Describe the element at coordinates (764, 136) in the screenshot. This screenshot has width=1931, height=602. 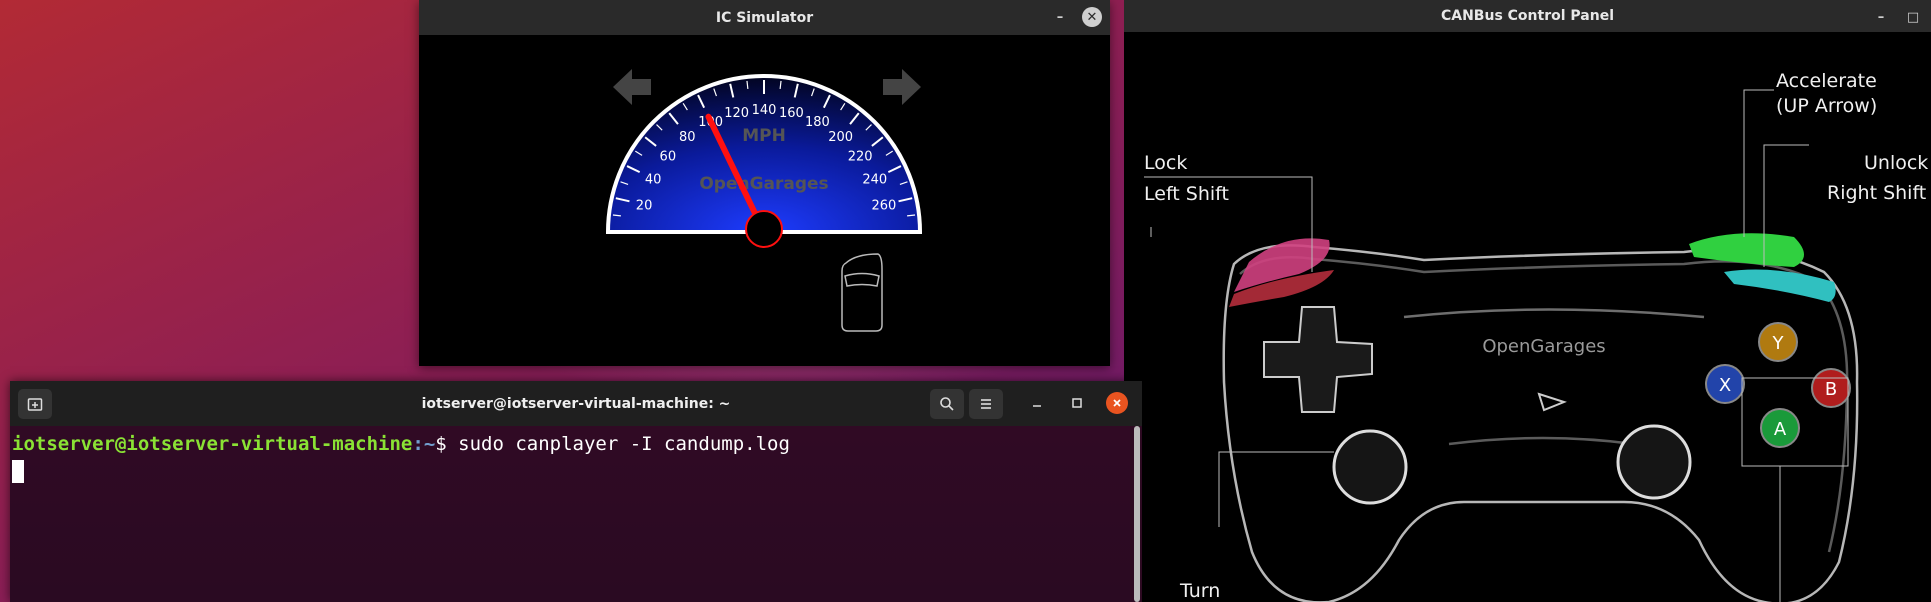
I see `speed-unit-label: MPH` at that location.